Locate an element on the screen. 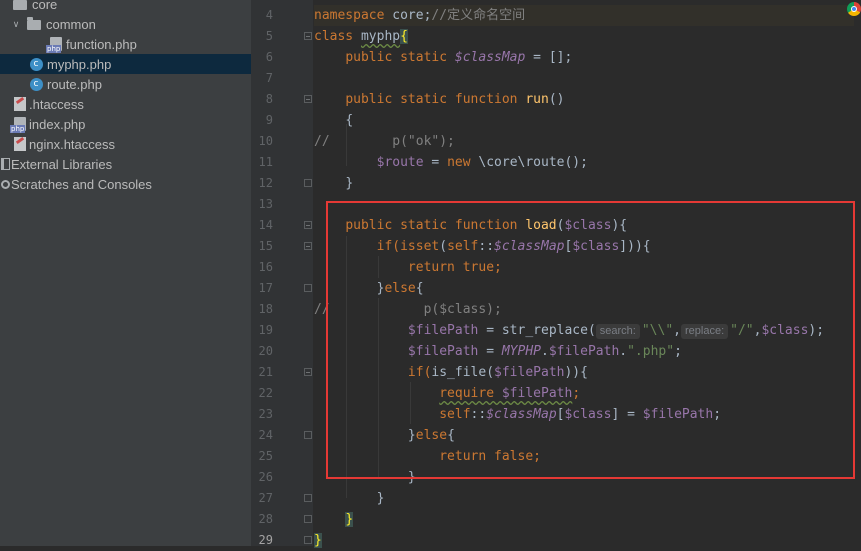 This screenshot has width=861, height=551. line-number: 20 is located at coordinates (265, 351).